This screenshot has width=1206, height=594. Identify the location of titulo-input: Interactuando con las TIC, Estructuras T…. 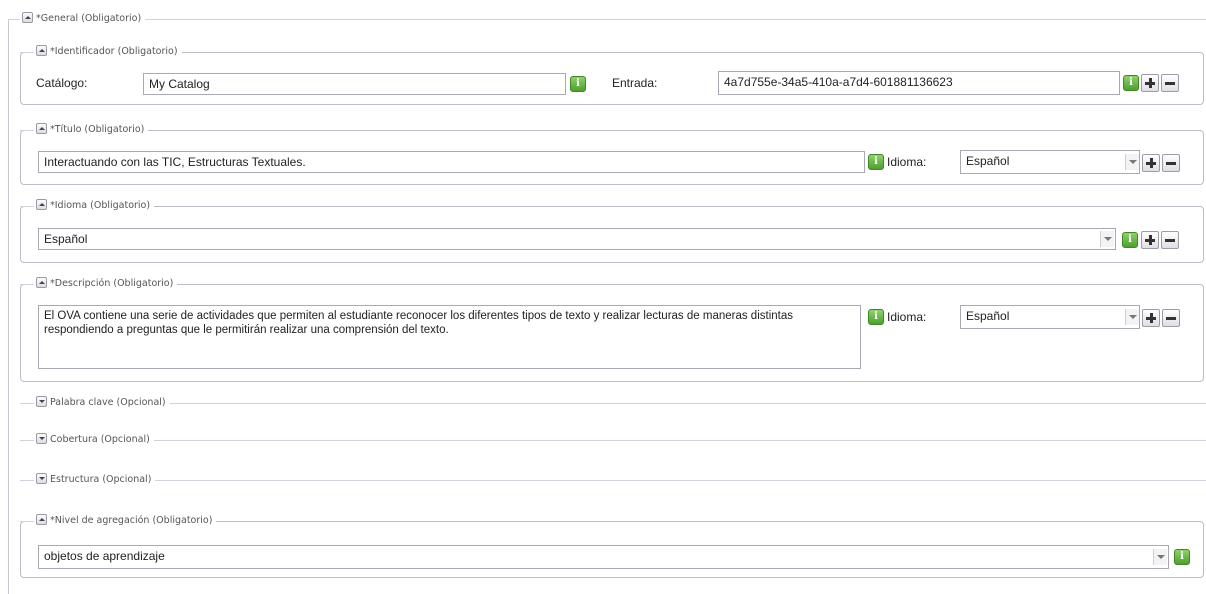
(451, 162).